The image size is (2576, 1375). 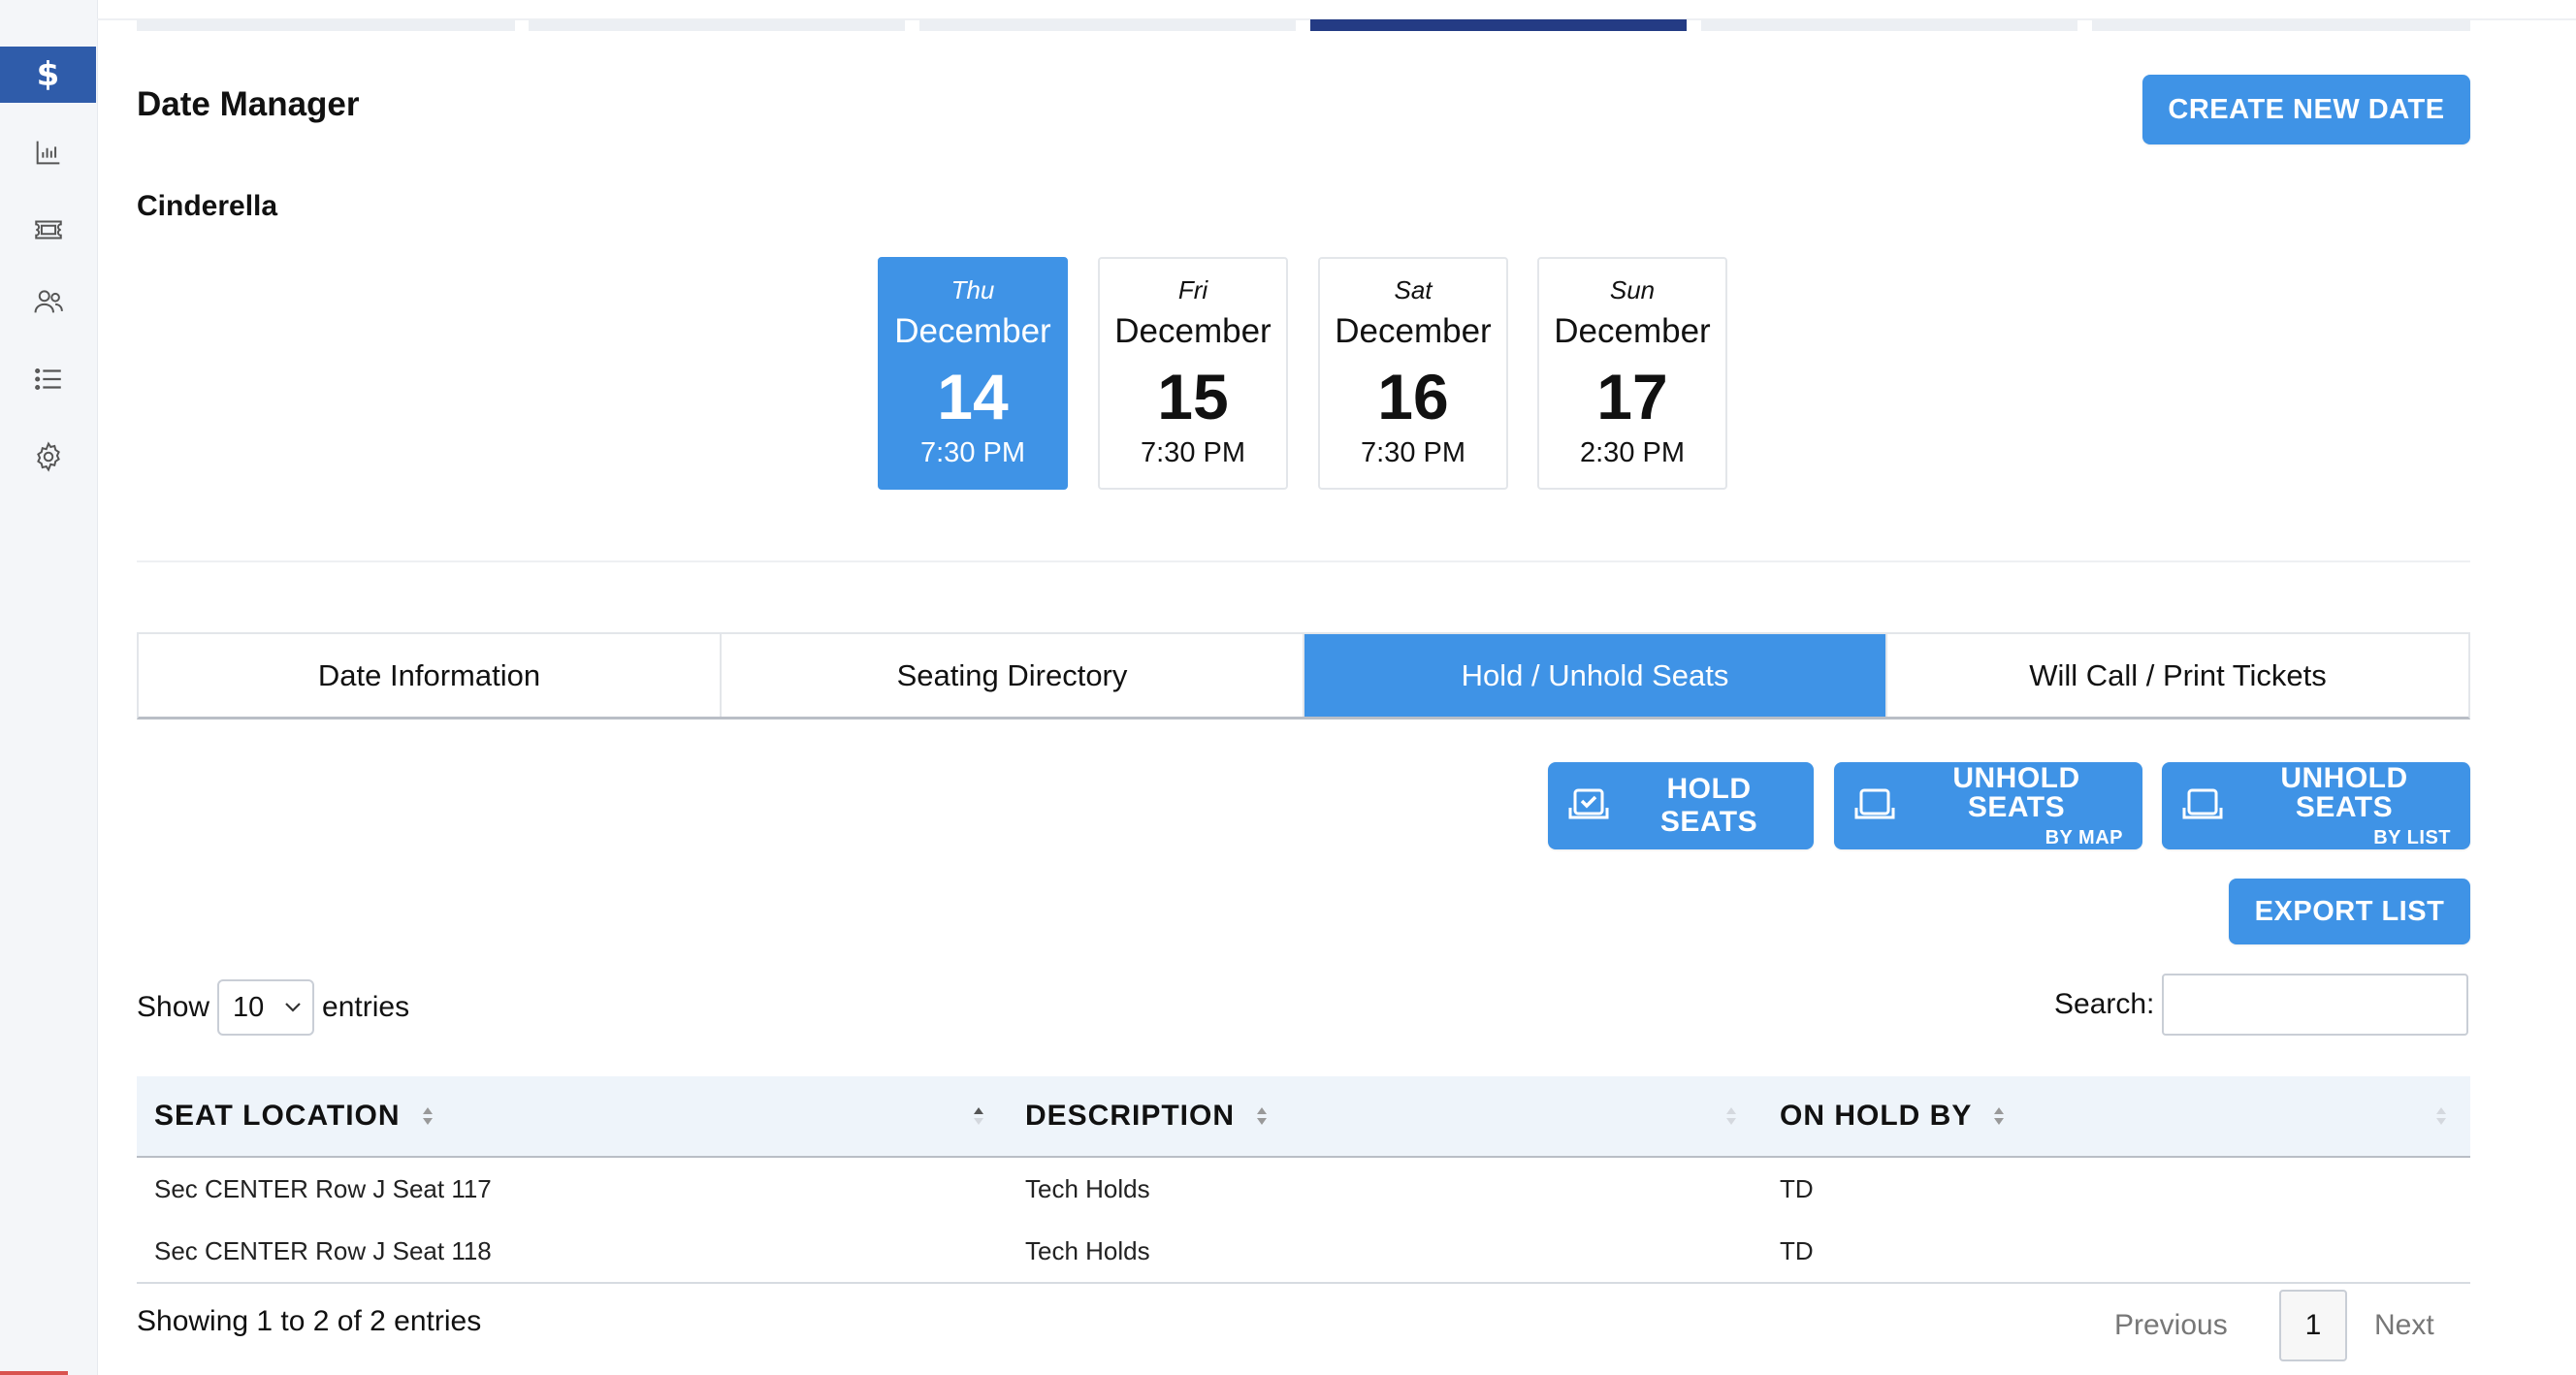 I want to click on sidebar-item-reports, so click(x=48, y=152).